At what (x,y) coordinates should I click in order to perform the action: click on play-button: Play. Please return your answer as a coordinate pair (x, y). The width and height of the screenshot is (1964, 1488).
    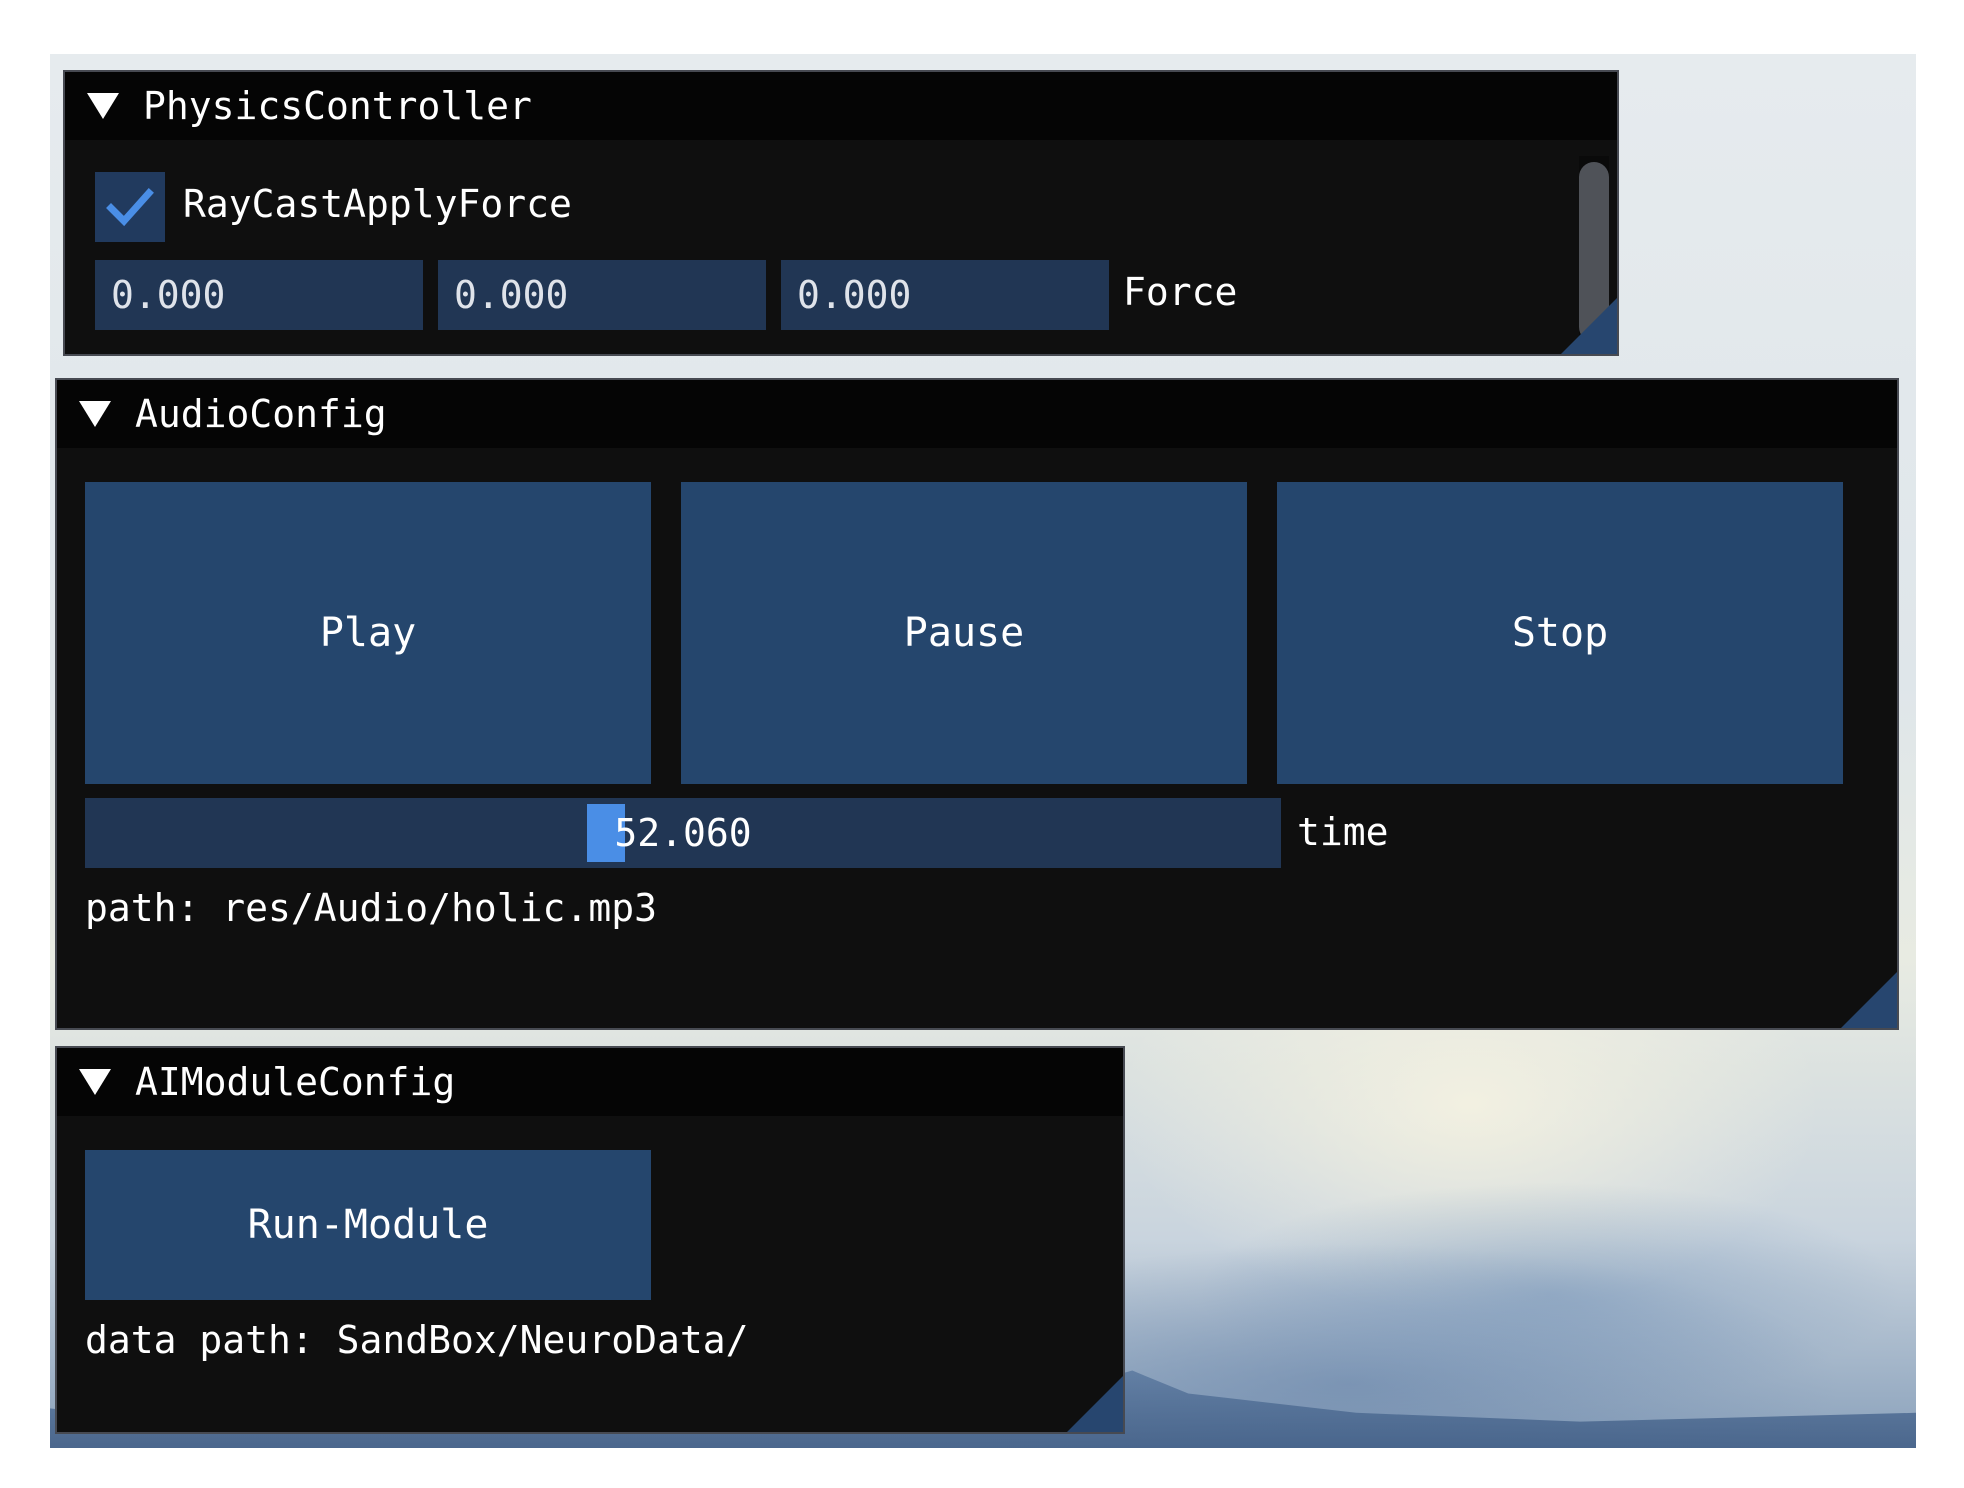
    Looking at the image, I should click on (368, 633).